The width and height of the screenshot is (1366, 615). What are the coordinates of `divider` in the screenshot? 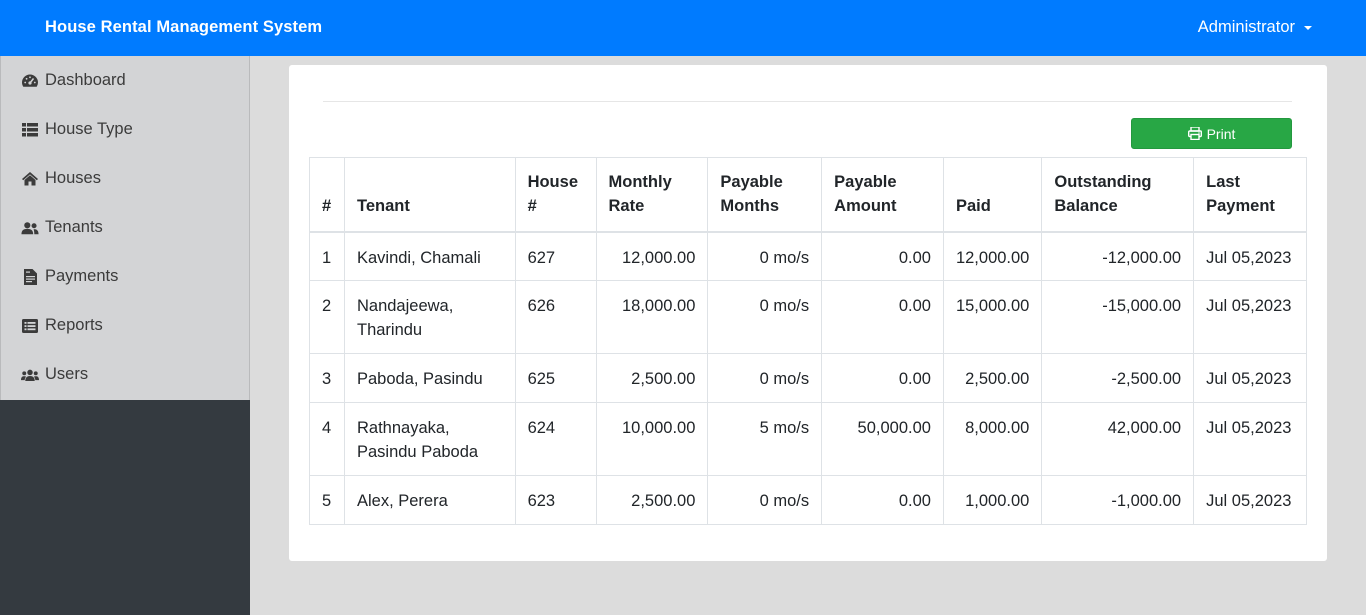 It's located at (807, 101).